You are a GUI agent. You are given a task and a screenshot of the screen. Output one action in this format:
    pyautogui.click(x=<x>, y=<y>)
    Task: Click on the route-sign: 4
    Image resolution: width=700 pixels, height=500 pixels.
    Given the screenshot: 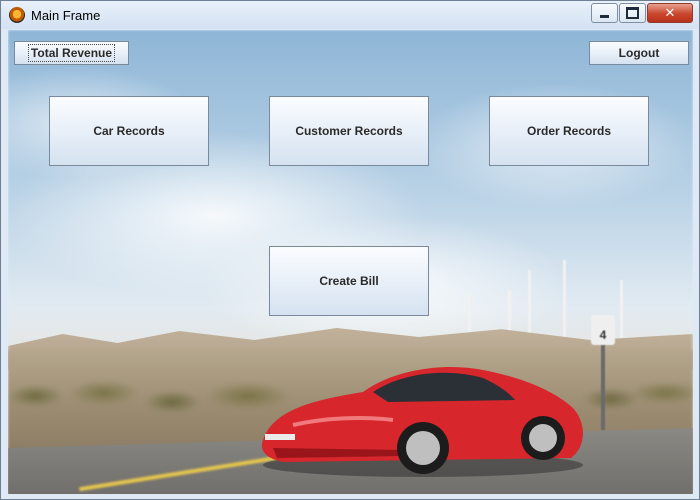 What is the action you would take?
    pyautogui.click(x=603, y=330)
    